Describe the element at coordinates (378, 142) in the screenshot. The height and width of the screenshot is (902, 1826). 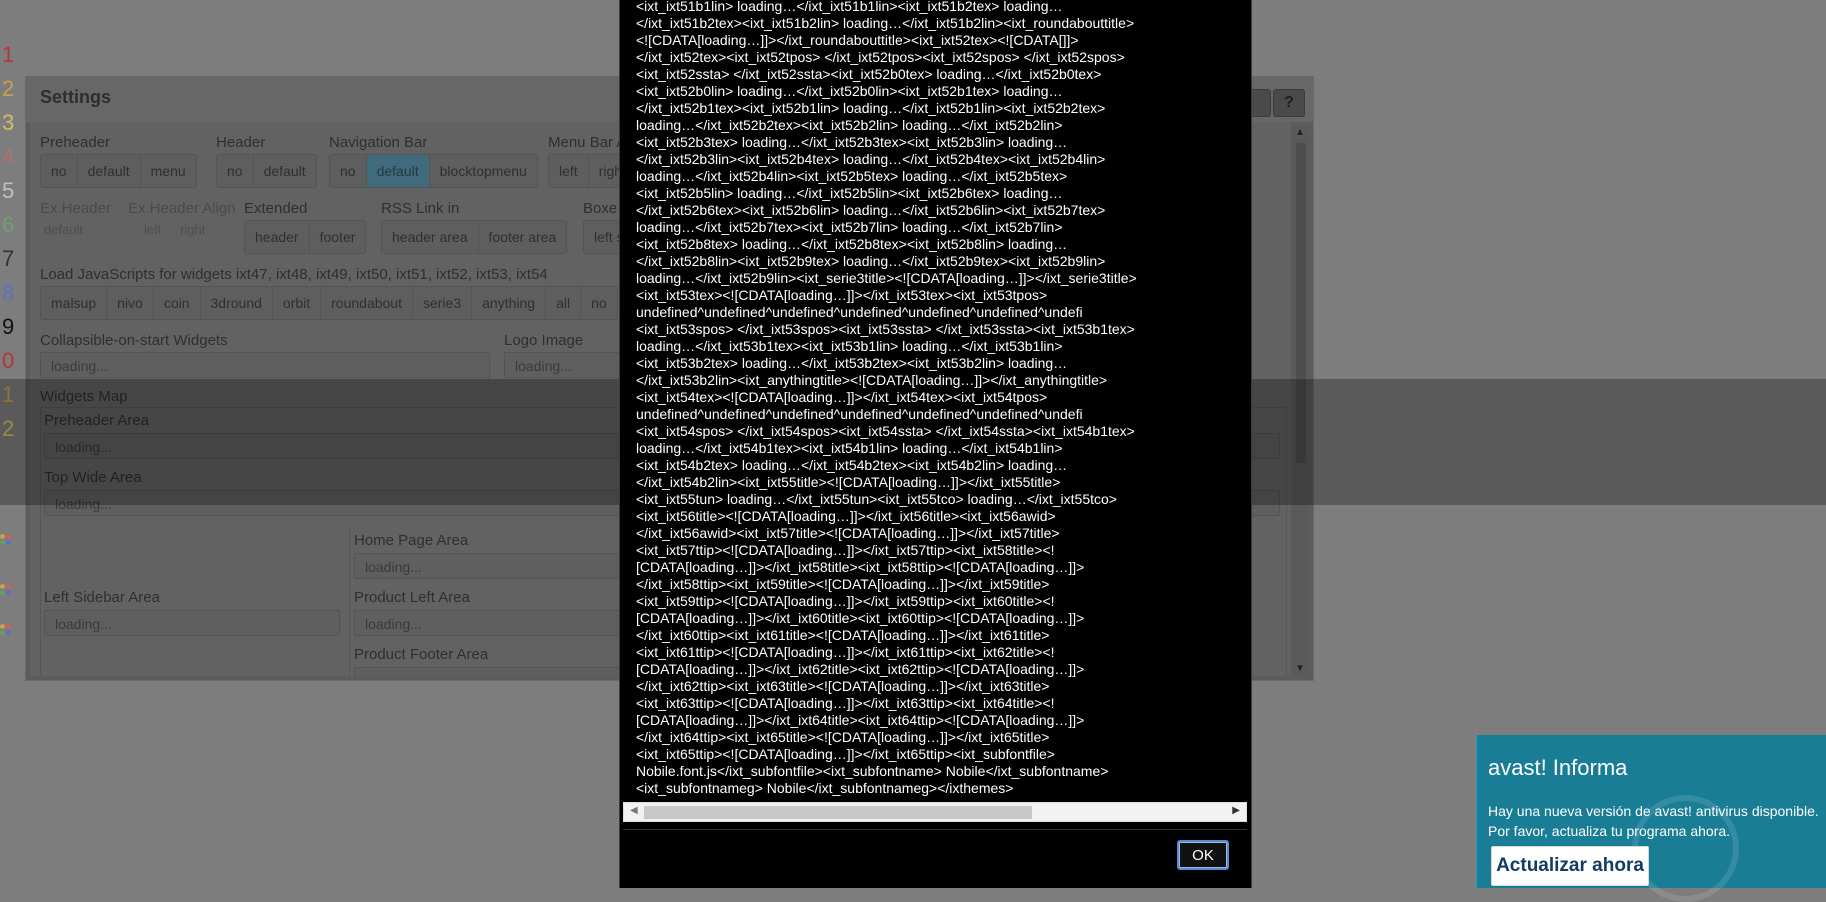
I see `navigation-bar-label: Navigation Bar` at that location.